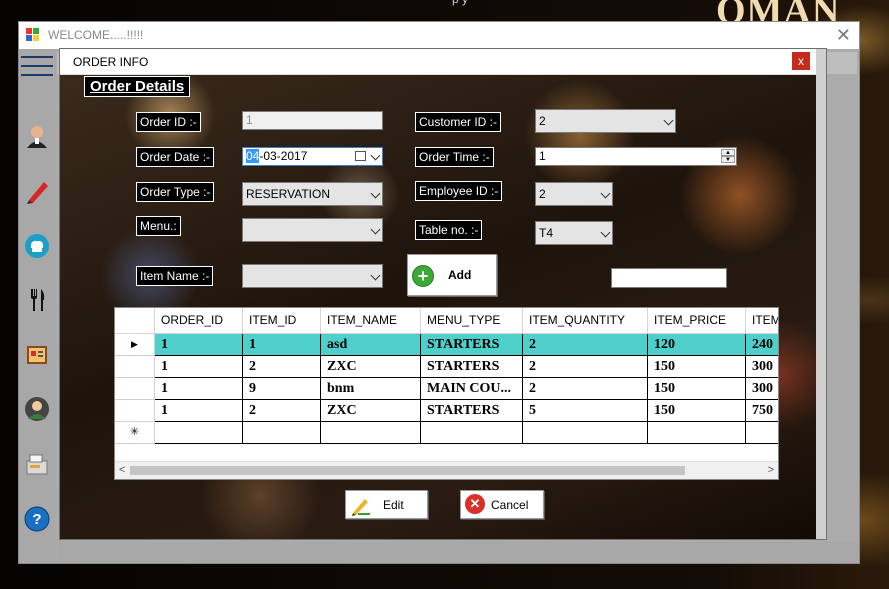  I want to click on new-row-header: ✳, so click(135, 433).